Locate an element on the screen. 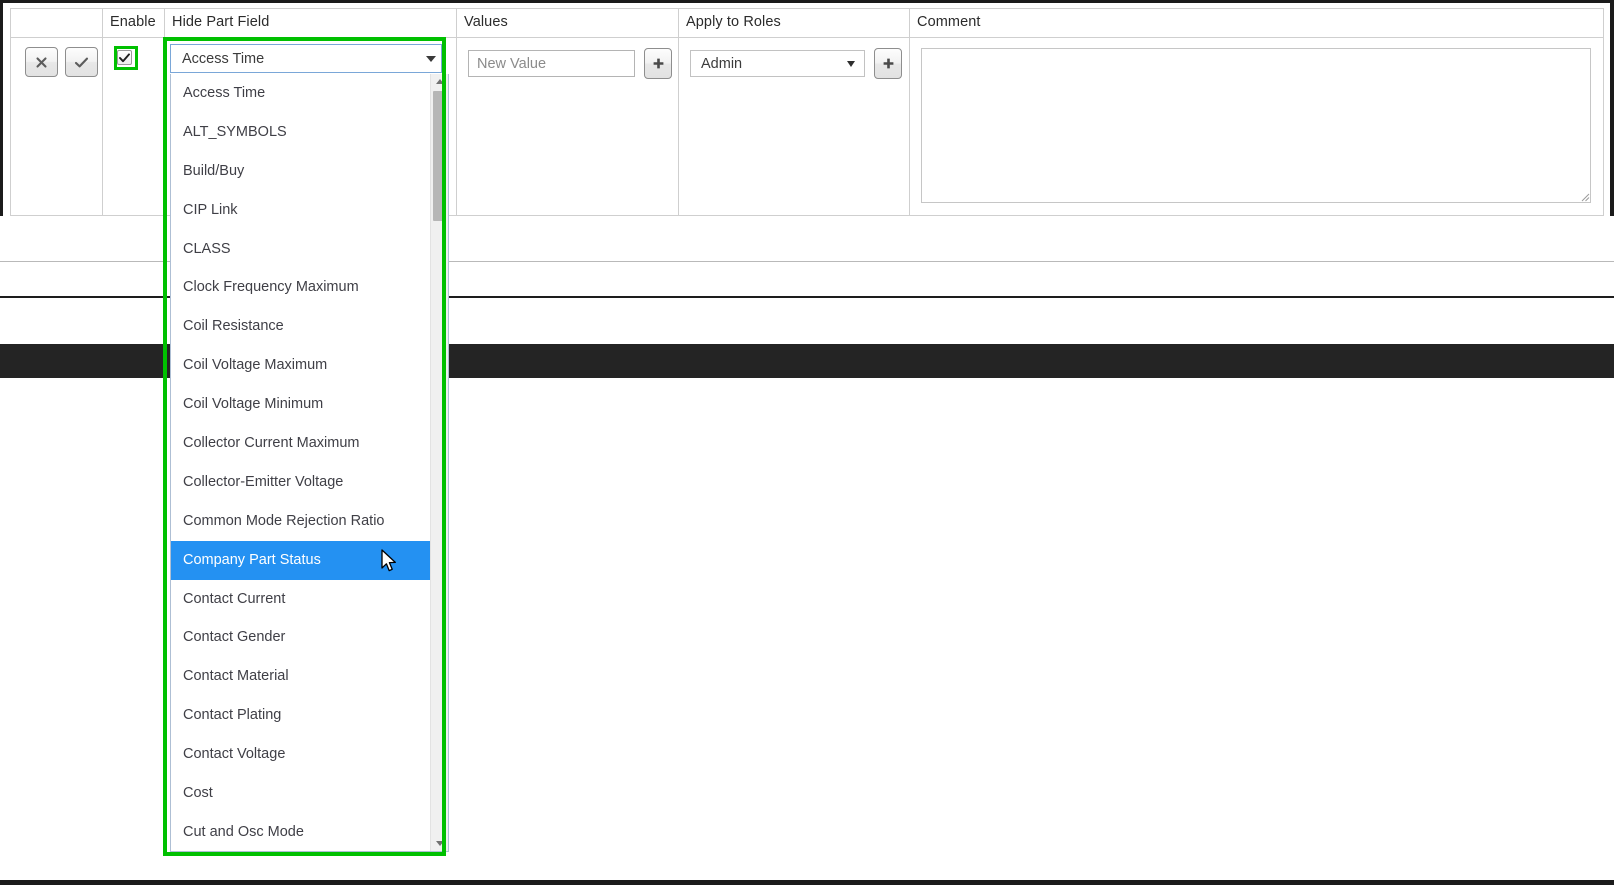 This screenshot has width=1614, height=885. dropdown-option: Cost is located at coordinates (300, 793).